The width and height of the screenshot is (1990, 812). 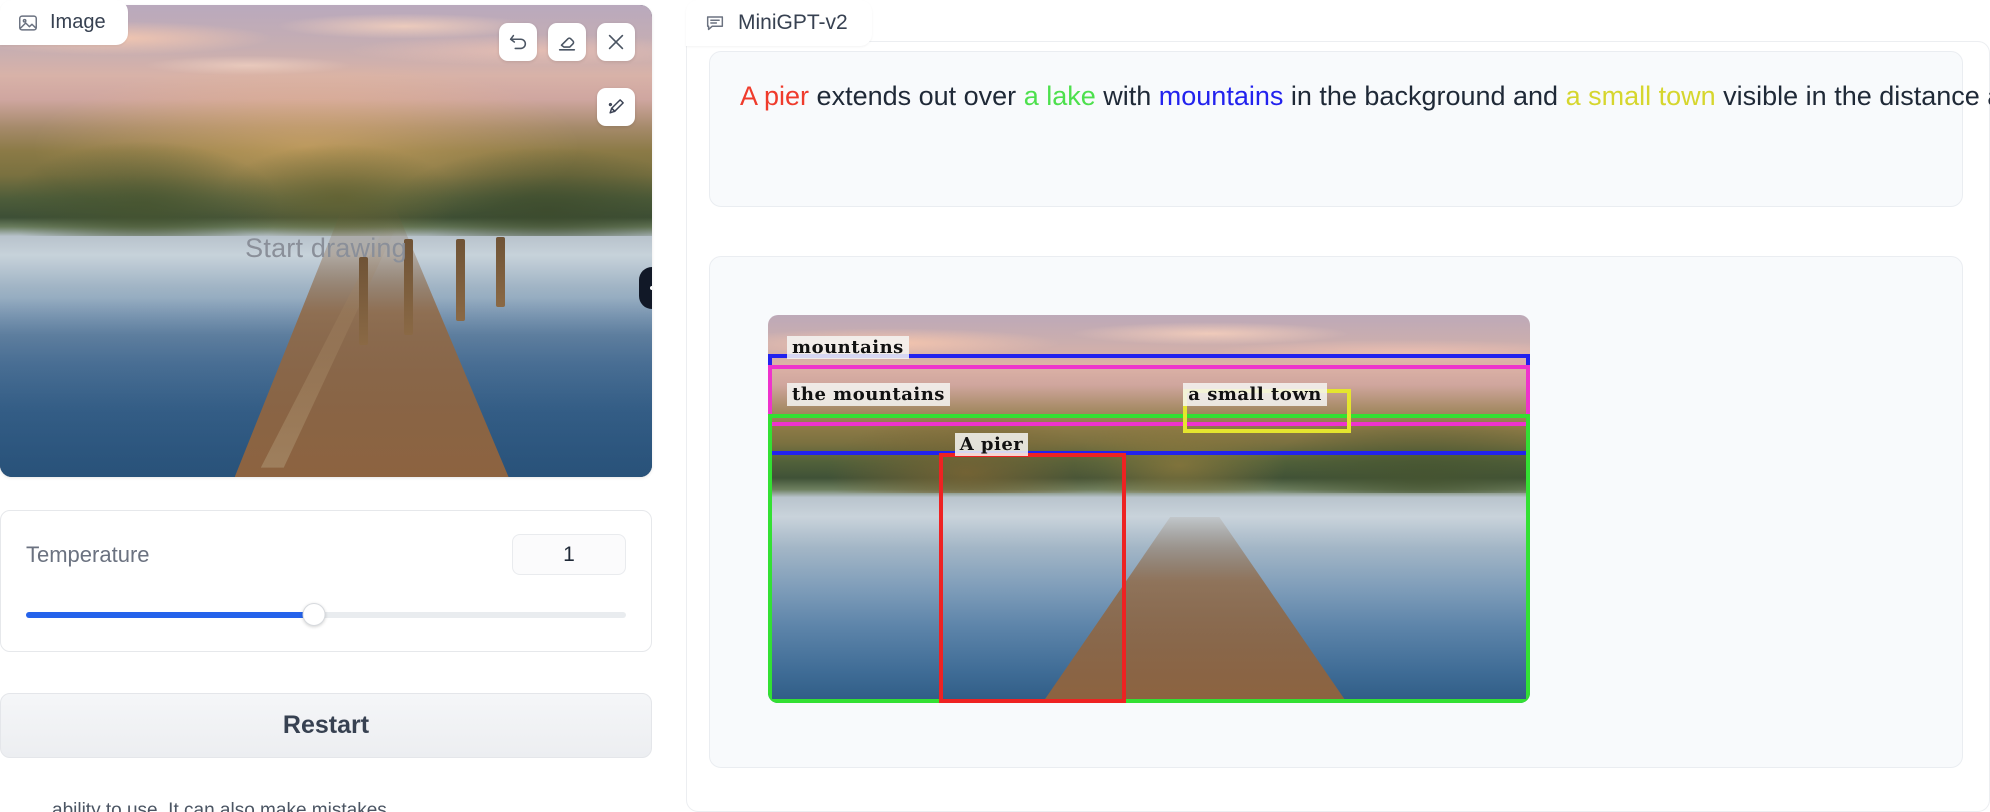 I want to click on bbox-a-lake, so click(x=1149, y=558).